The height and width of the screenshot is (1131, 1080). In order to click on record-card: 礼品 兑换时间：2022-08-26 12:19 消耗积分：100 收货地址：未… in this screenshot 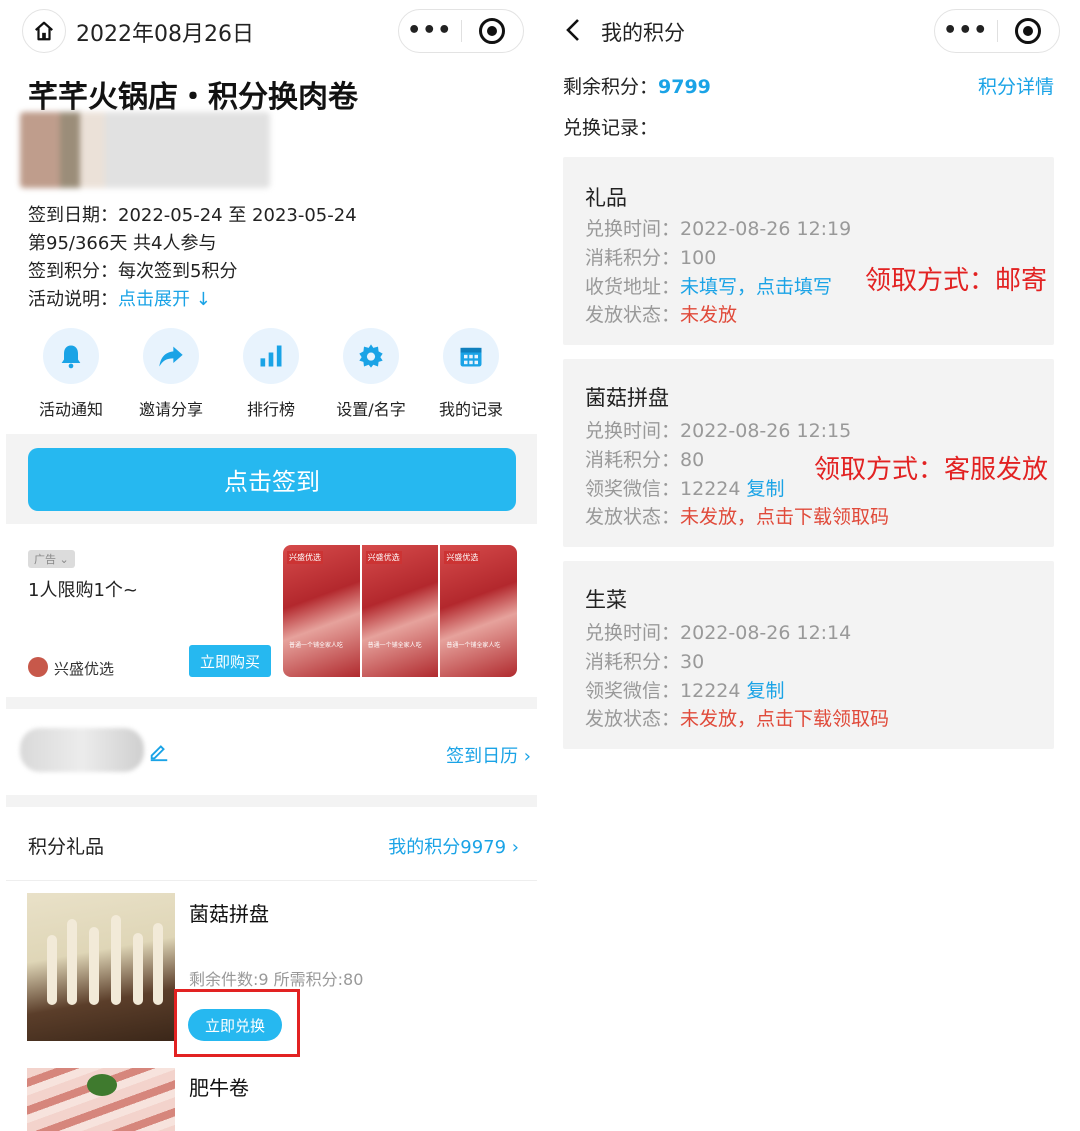, I will do `click(808, 251)`.